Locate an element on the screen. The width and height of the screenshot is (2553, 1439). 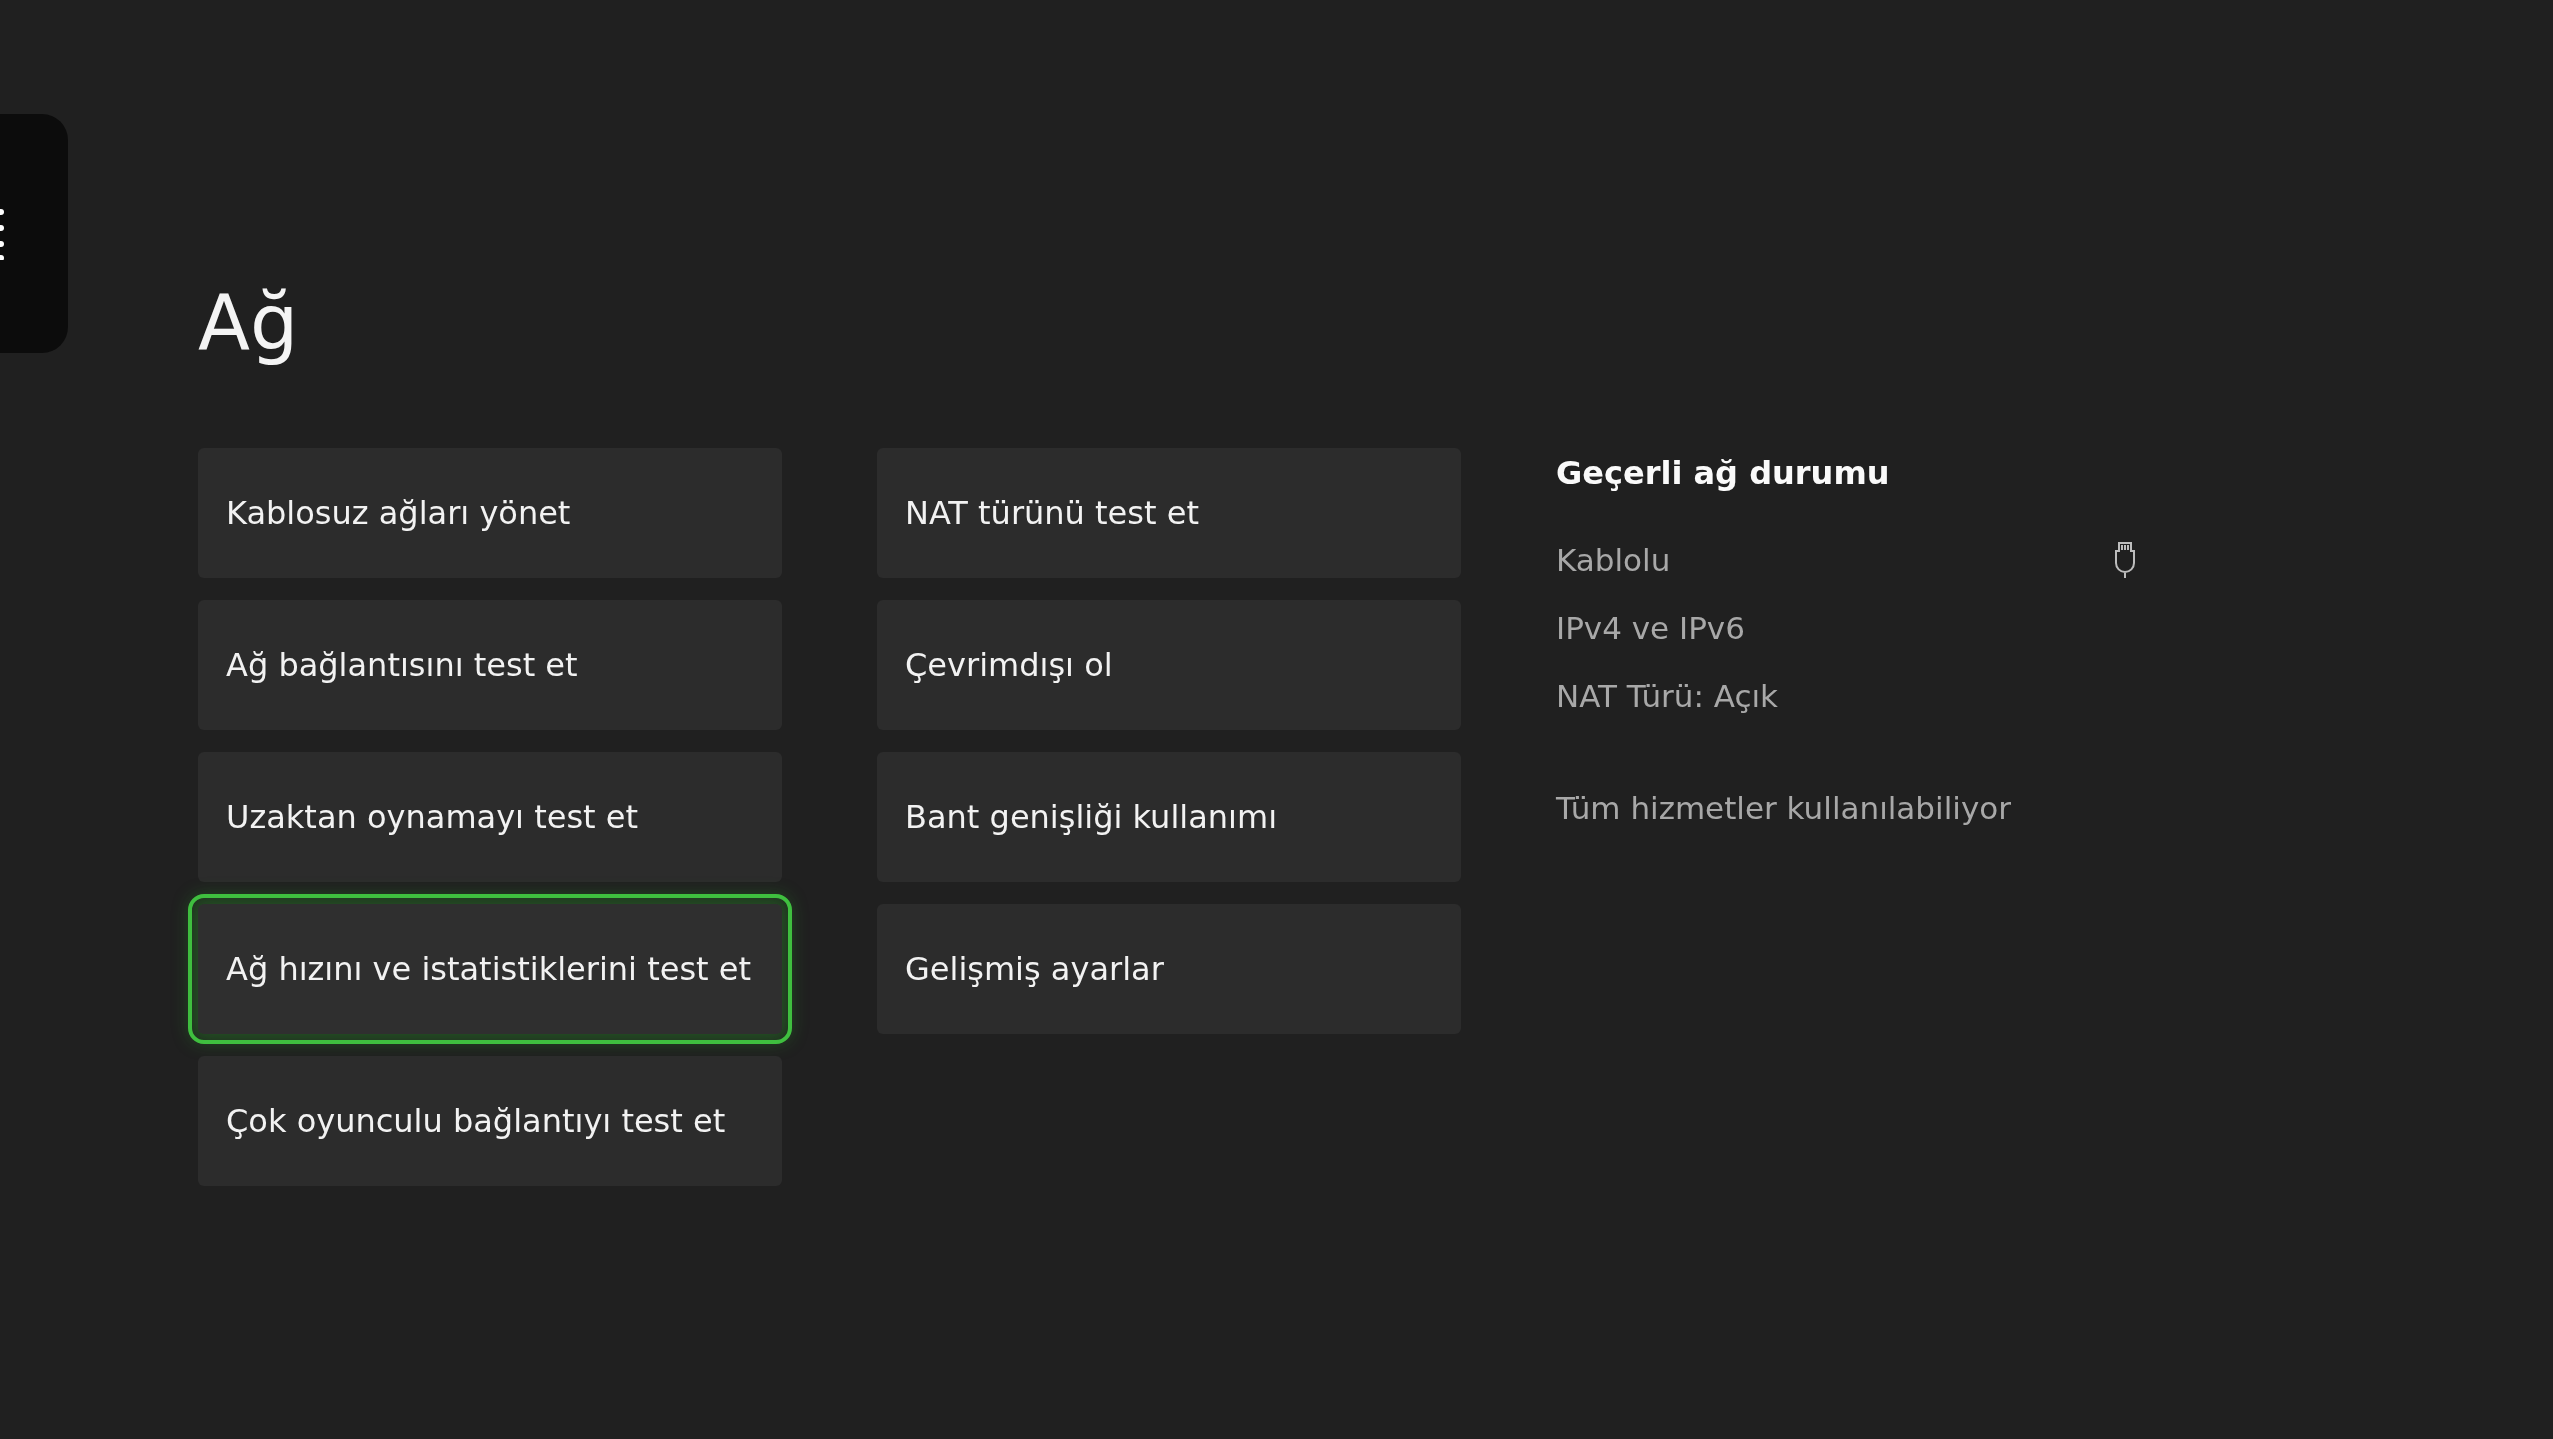
connection-type: Kablolu is located at coordinates (1613, 560).